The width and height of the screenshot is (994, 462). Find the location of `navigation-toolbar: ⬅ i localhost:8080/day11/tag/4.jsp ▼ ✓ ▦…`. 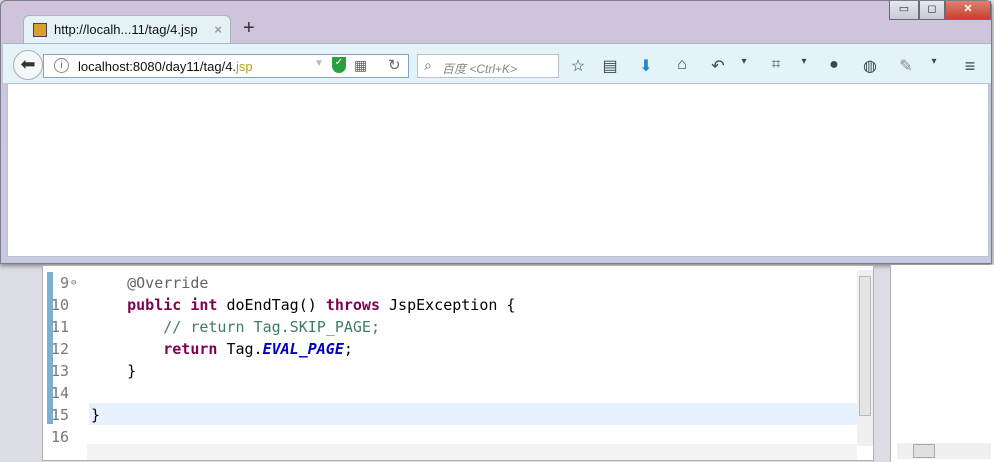

navigation-toolbar: ⬅ i localhost:8080/day11/tag/4.jsp ▼ ✓ ▦… is located at coordinates (497, 63).